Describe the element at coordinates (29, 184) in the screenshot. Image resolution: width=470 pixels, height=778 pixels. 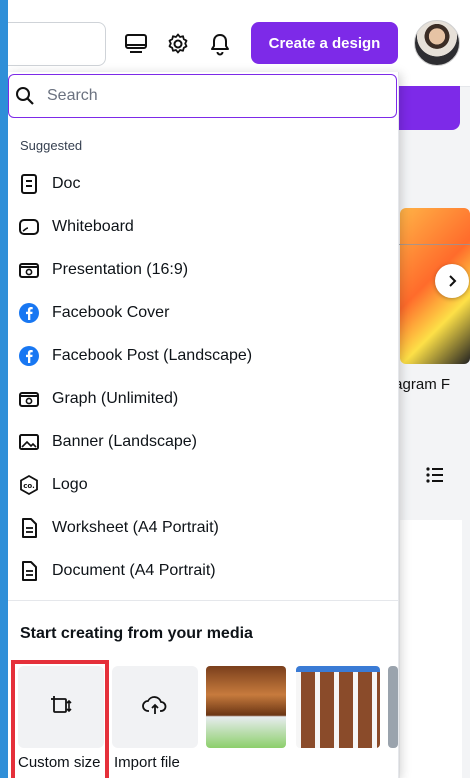
I see `doc-icon` at that location.